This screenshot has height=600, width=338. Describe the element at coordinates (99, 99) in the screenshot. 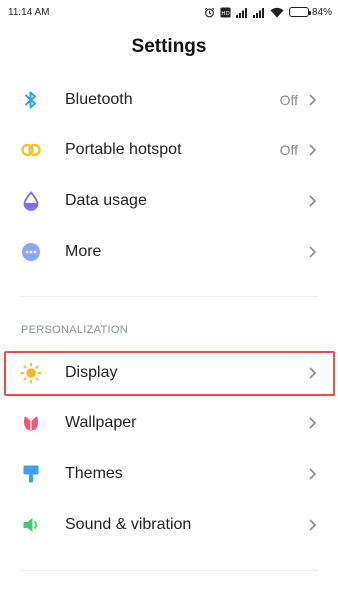

I see `bluetooth-label: Bluetooth` at that location.